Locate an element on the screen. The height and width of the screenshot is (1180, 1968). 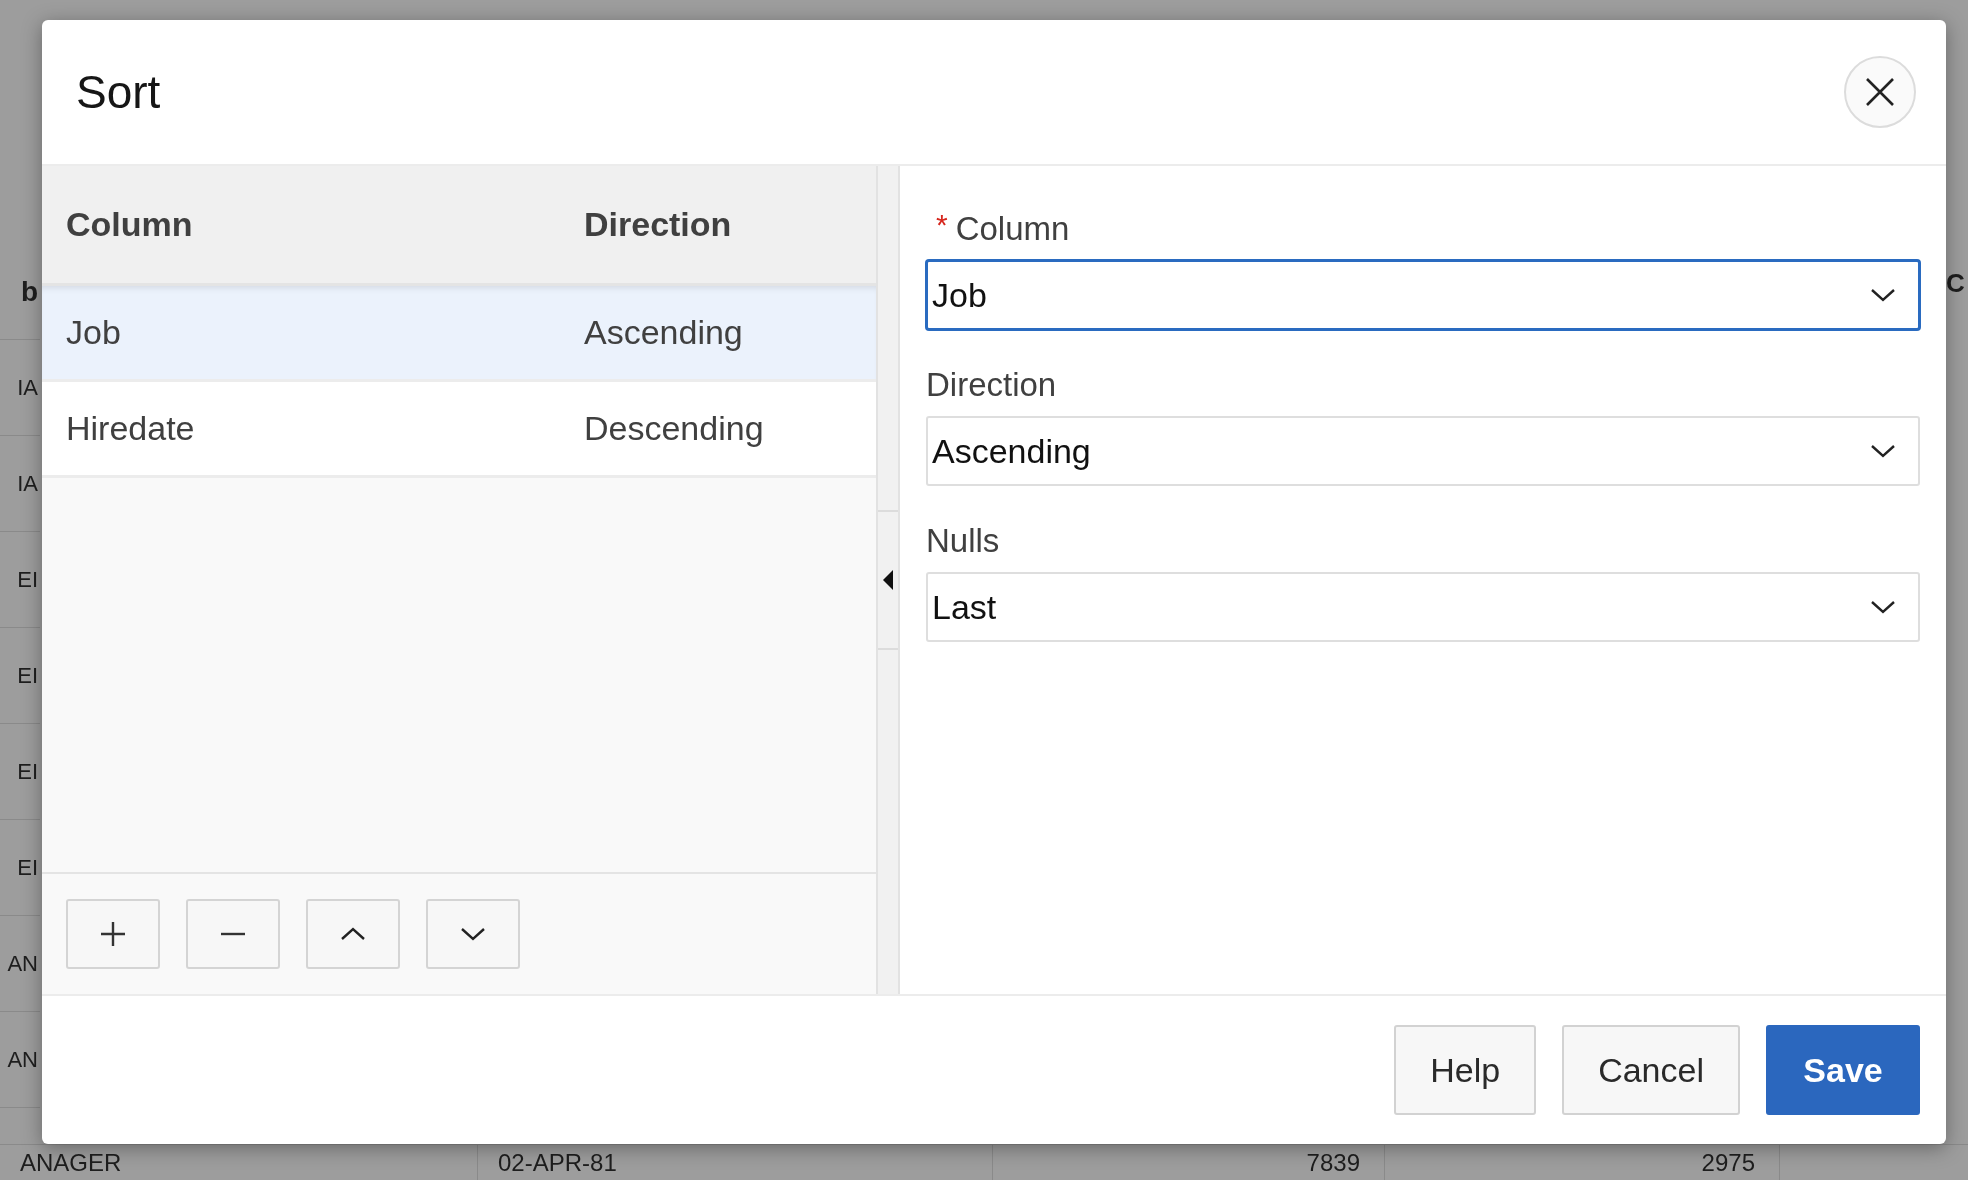
select-field: Ascending is located at coordinates (1423, 451).